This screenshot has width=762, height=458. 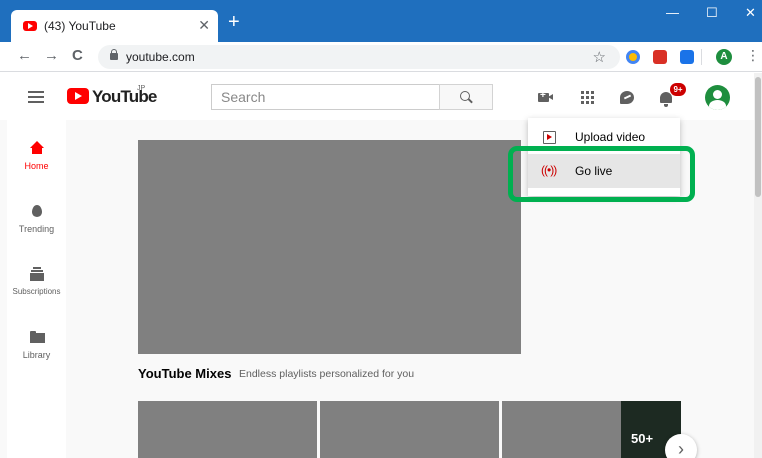 I want to click on apps-grid-icon, so click(x=587, y=97).